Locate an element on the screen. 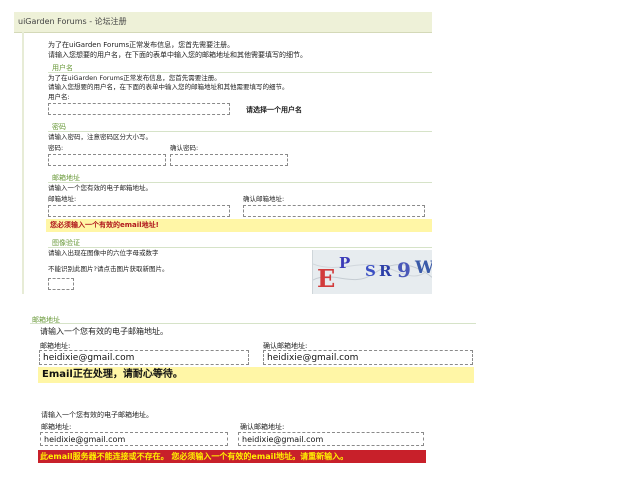 This screenshot has width=640, height=480. confirm-password-input is located at coordinates (229, 160).